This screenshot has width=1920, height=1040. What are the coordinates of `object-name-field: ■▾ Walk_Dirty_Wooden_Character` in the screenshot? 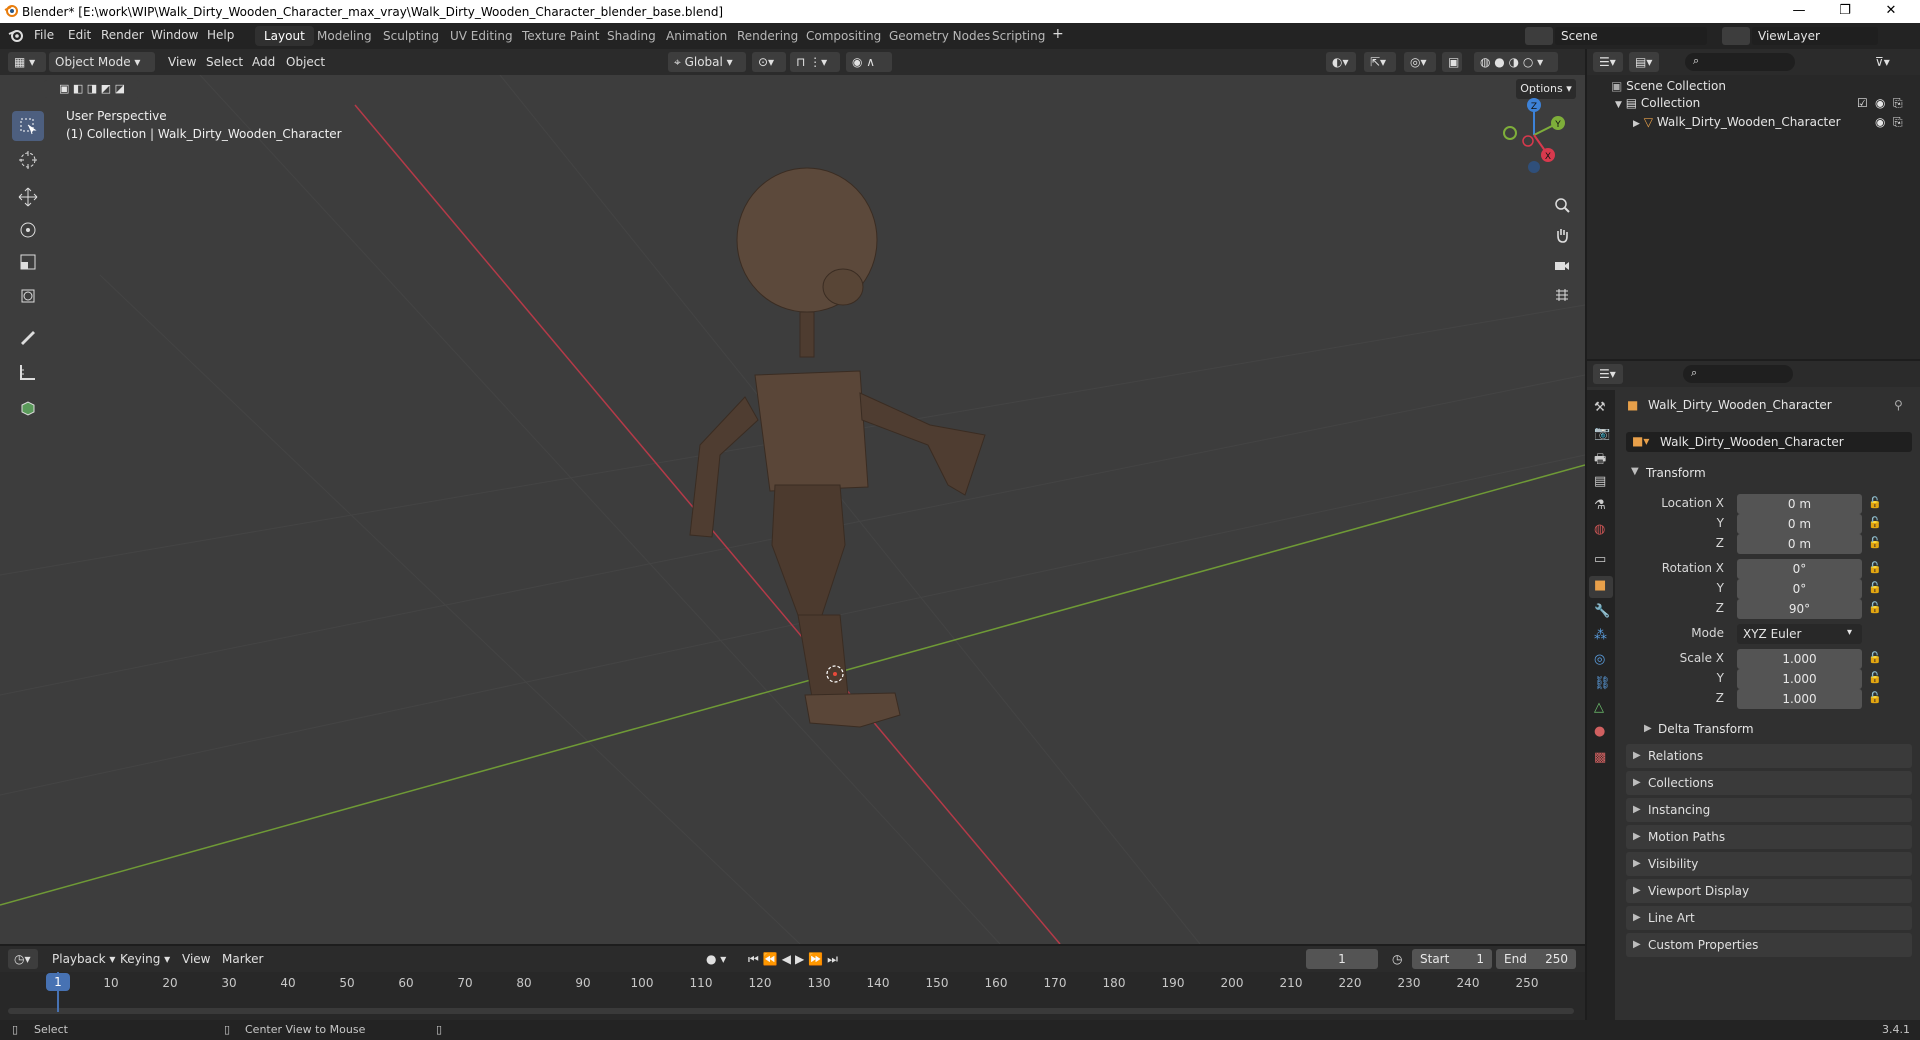 It's located at (1769, 442).